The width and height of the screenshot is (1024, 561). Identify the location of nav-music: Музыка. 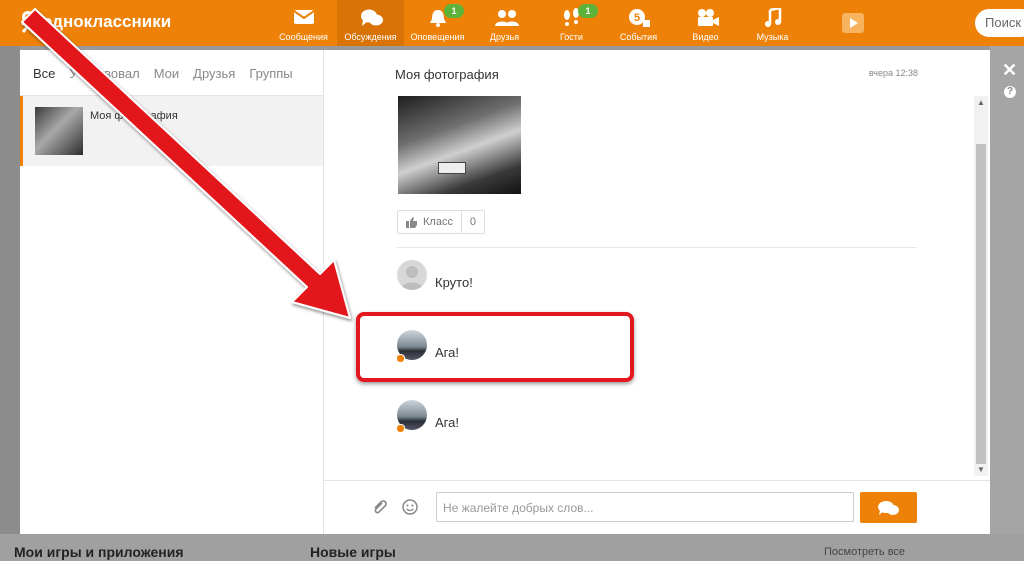
(772, 23).